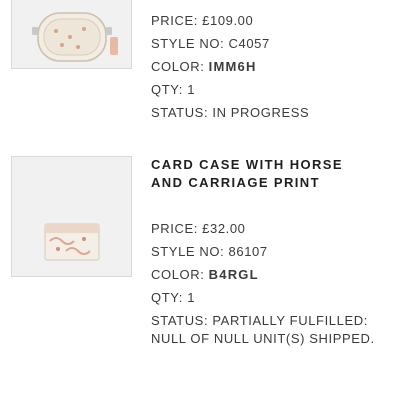 The width and height of the screenshot is (420, 420). What do you see at coordinates (249, 43) in the screenshot?
I see `style-value: C4057` at bounding box center [249, 43].